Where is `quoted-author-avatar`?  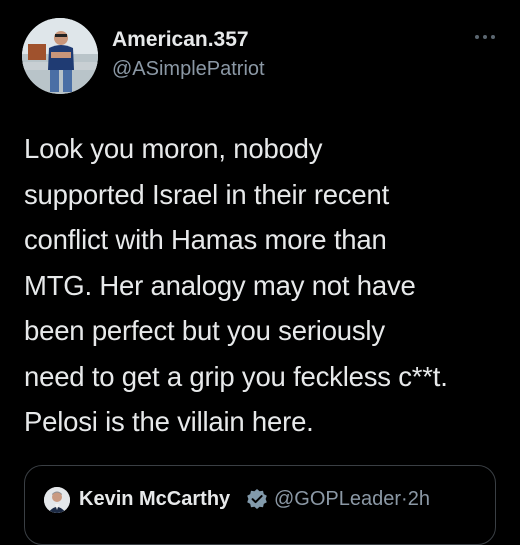 quoted-author-avatar is located at coordinates (57, 500).